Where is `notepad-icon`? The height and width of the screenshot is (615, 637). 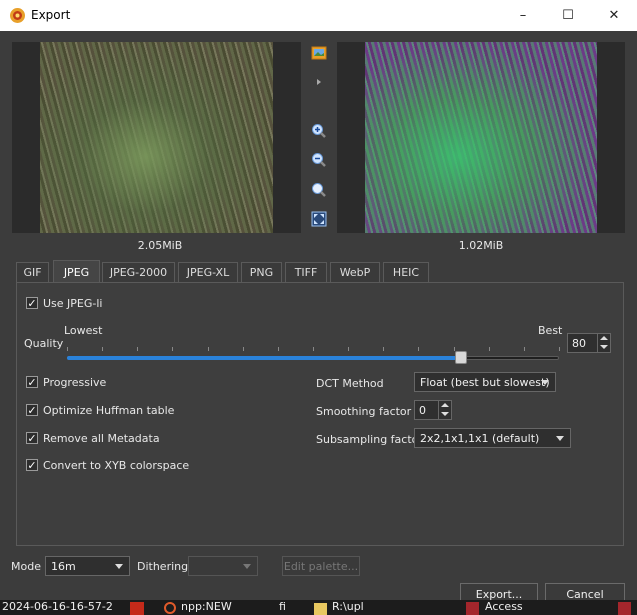
notepad-icon is located at coordinates (170, 608).